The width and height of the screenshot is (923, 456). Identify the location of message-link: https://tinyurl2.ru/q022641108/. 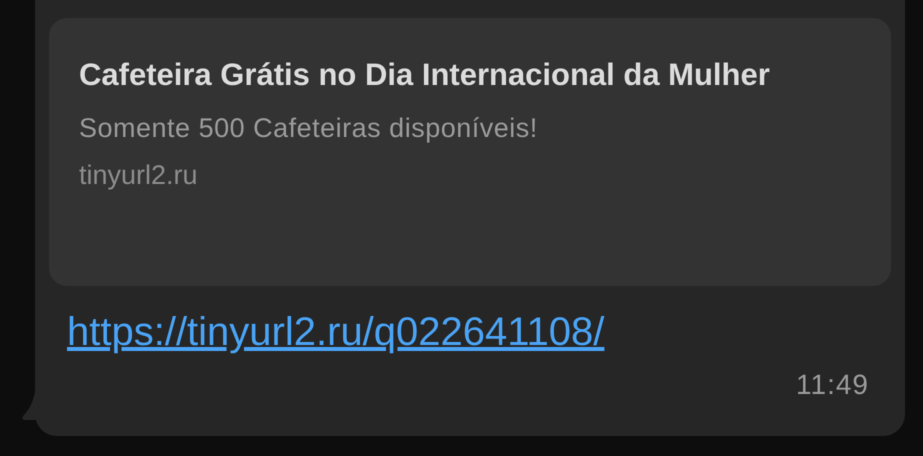
(335, 332).